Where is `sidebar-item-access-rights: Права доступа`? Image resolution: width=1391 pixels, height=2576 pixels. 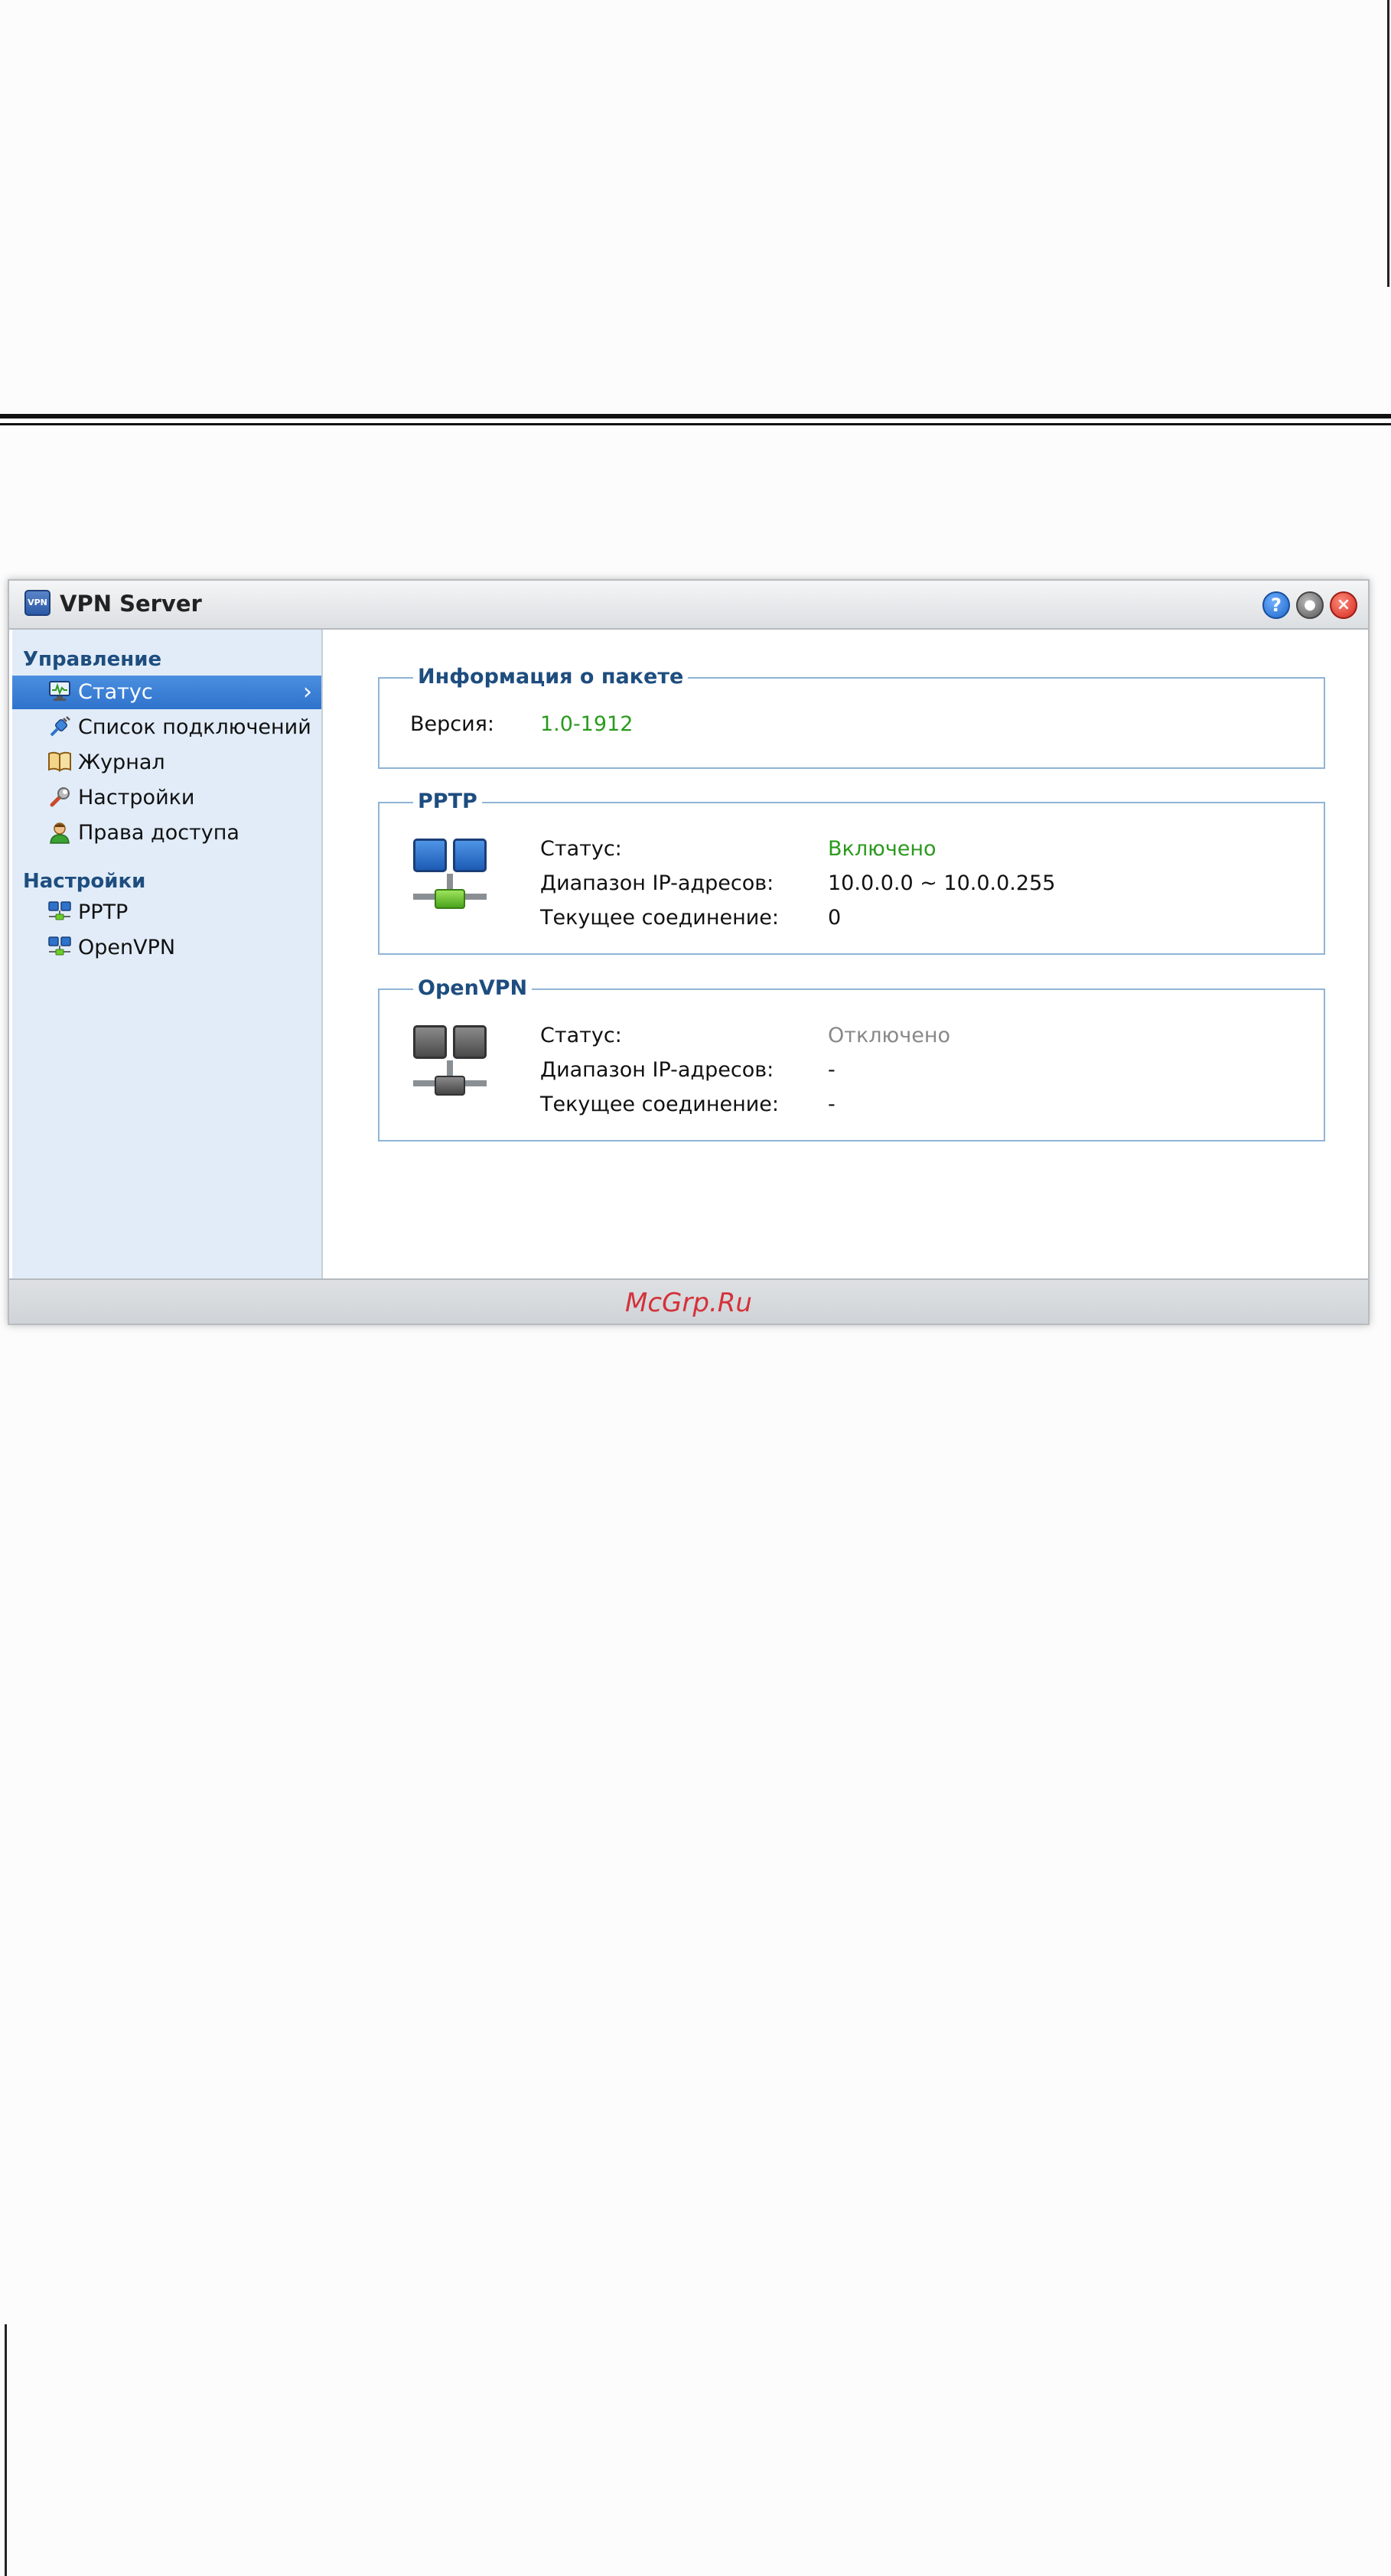
sidebar-item-access-rights: Права доступа is located at coordinates (166, 833).